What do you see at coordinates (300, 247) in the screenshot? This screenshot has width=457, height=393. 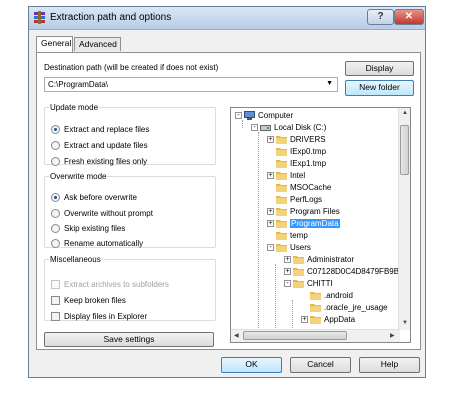 I see `tree-node-label: Users` at bounding box center [300, 247].